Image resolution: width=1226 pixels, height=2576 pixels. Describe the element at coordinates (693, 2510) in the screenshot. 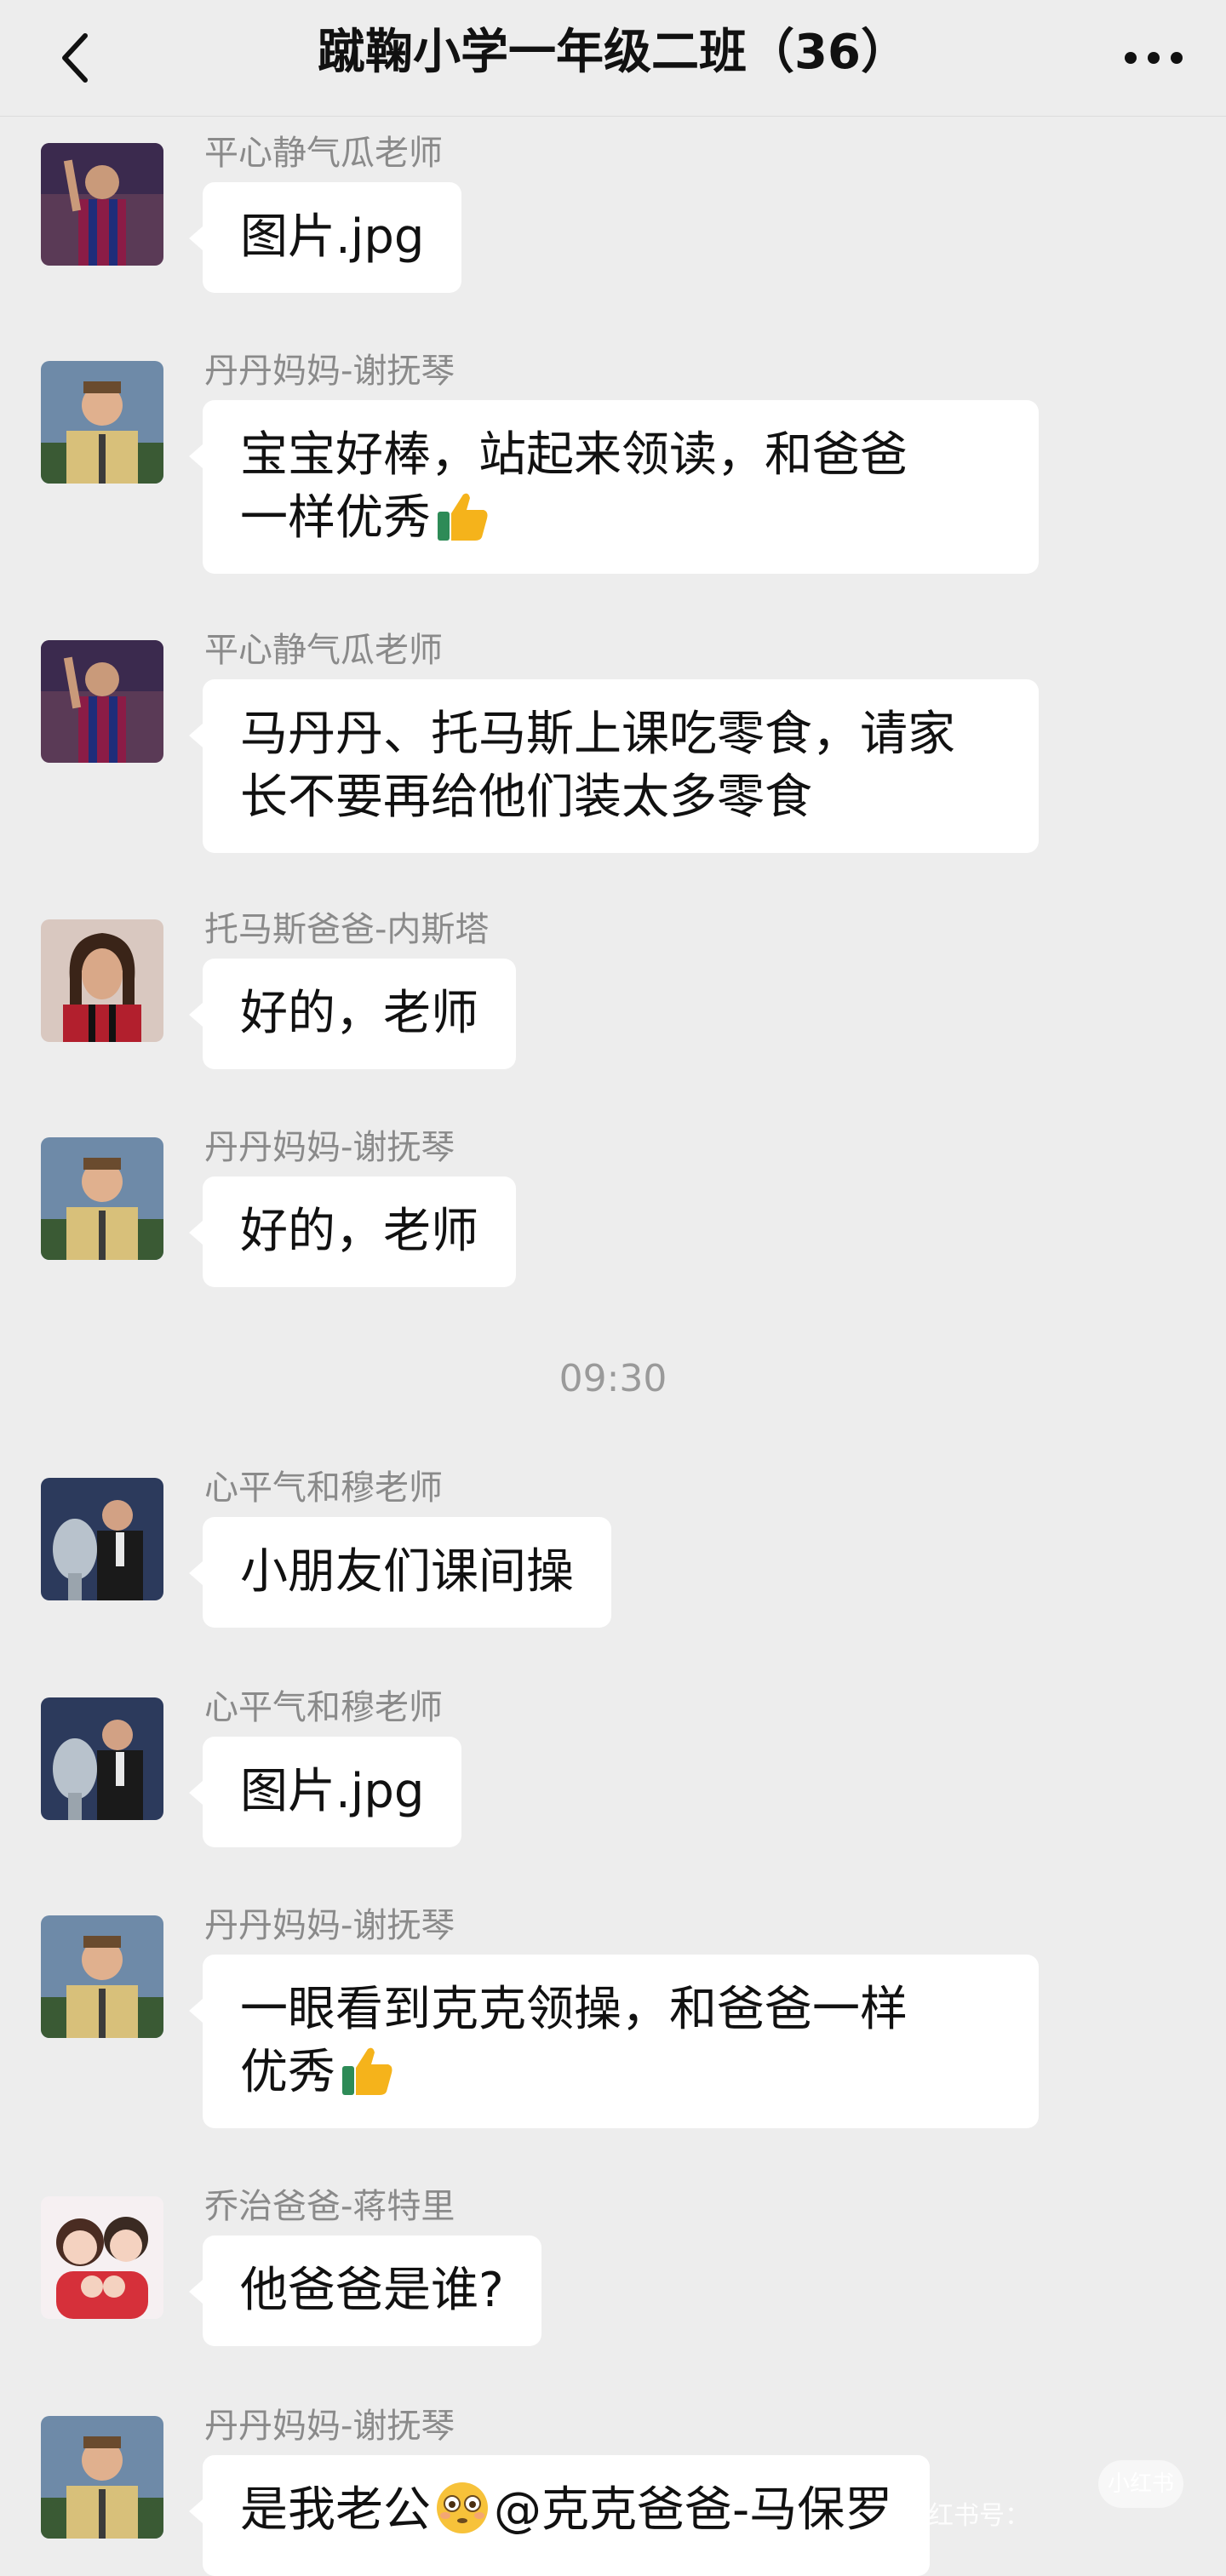

I see `mention-text: @克克爸爸-马保罗` at that location.